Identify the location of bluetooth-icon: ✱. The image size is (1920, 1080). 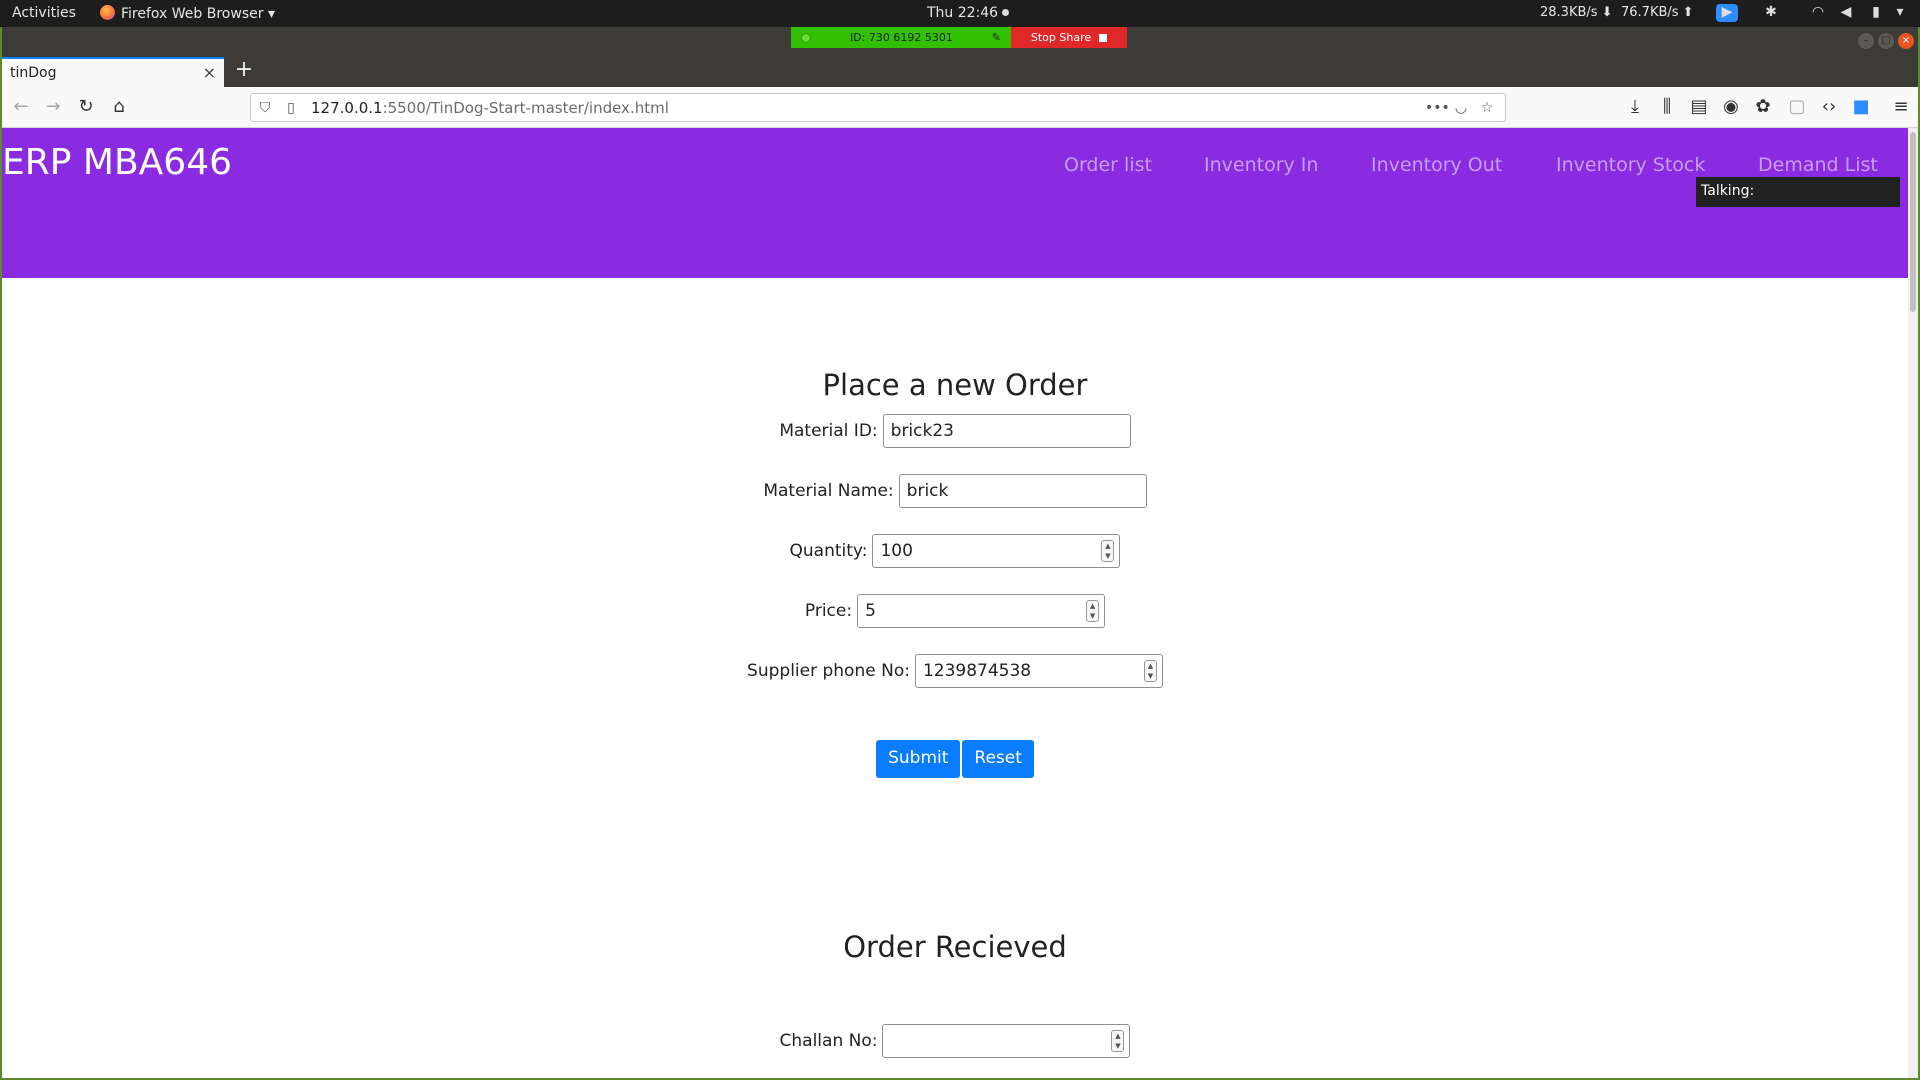
(1771, 13).